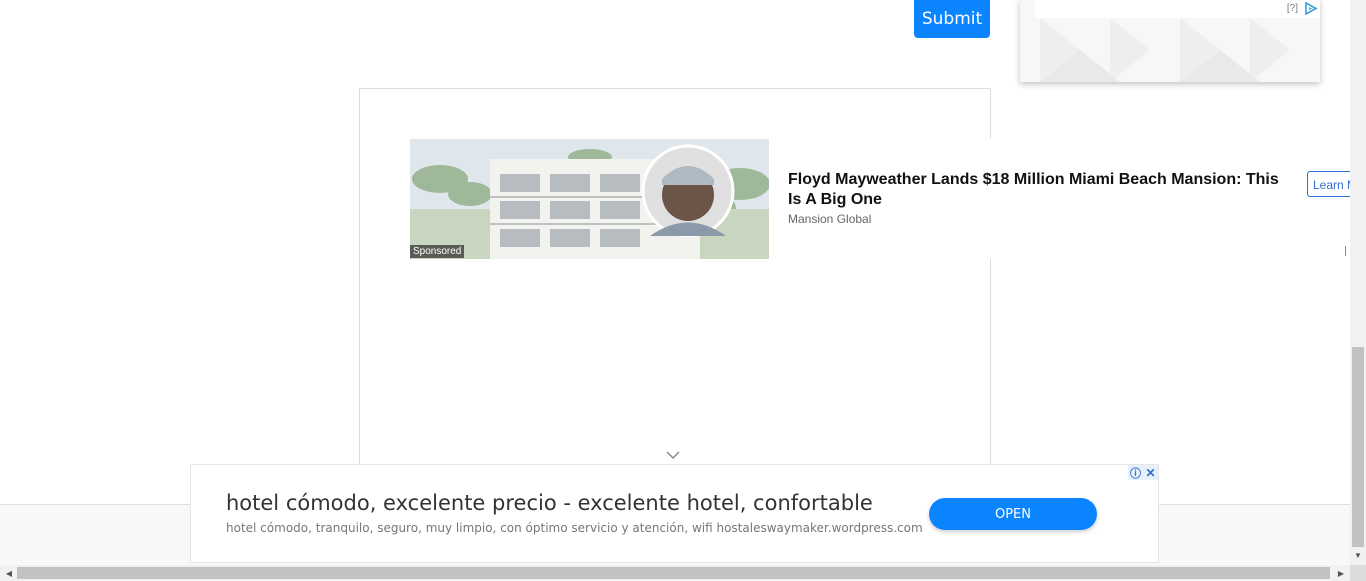  What do you see at coordinates (9, 573) in the screenshot?
I see `scroll-left-arrow-icon: ◀` at bounding box center [9, 573].